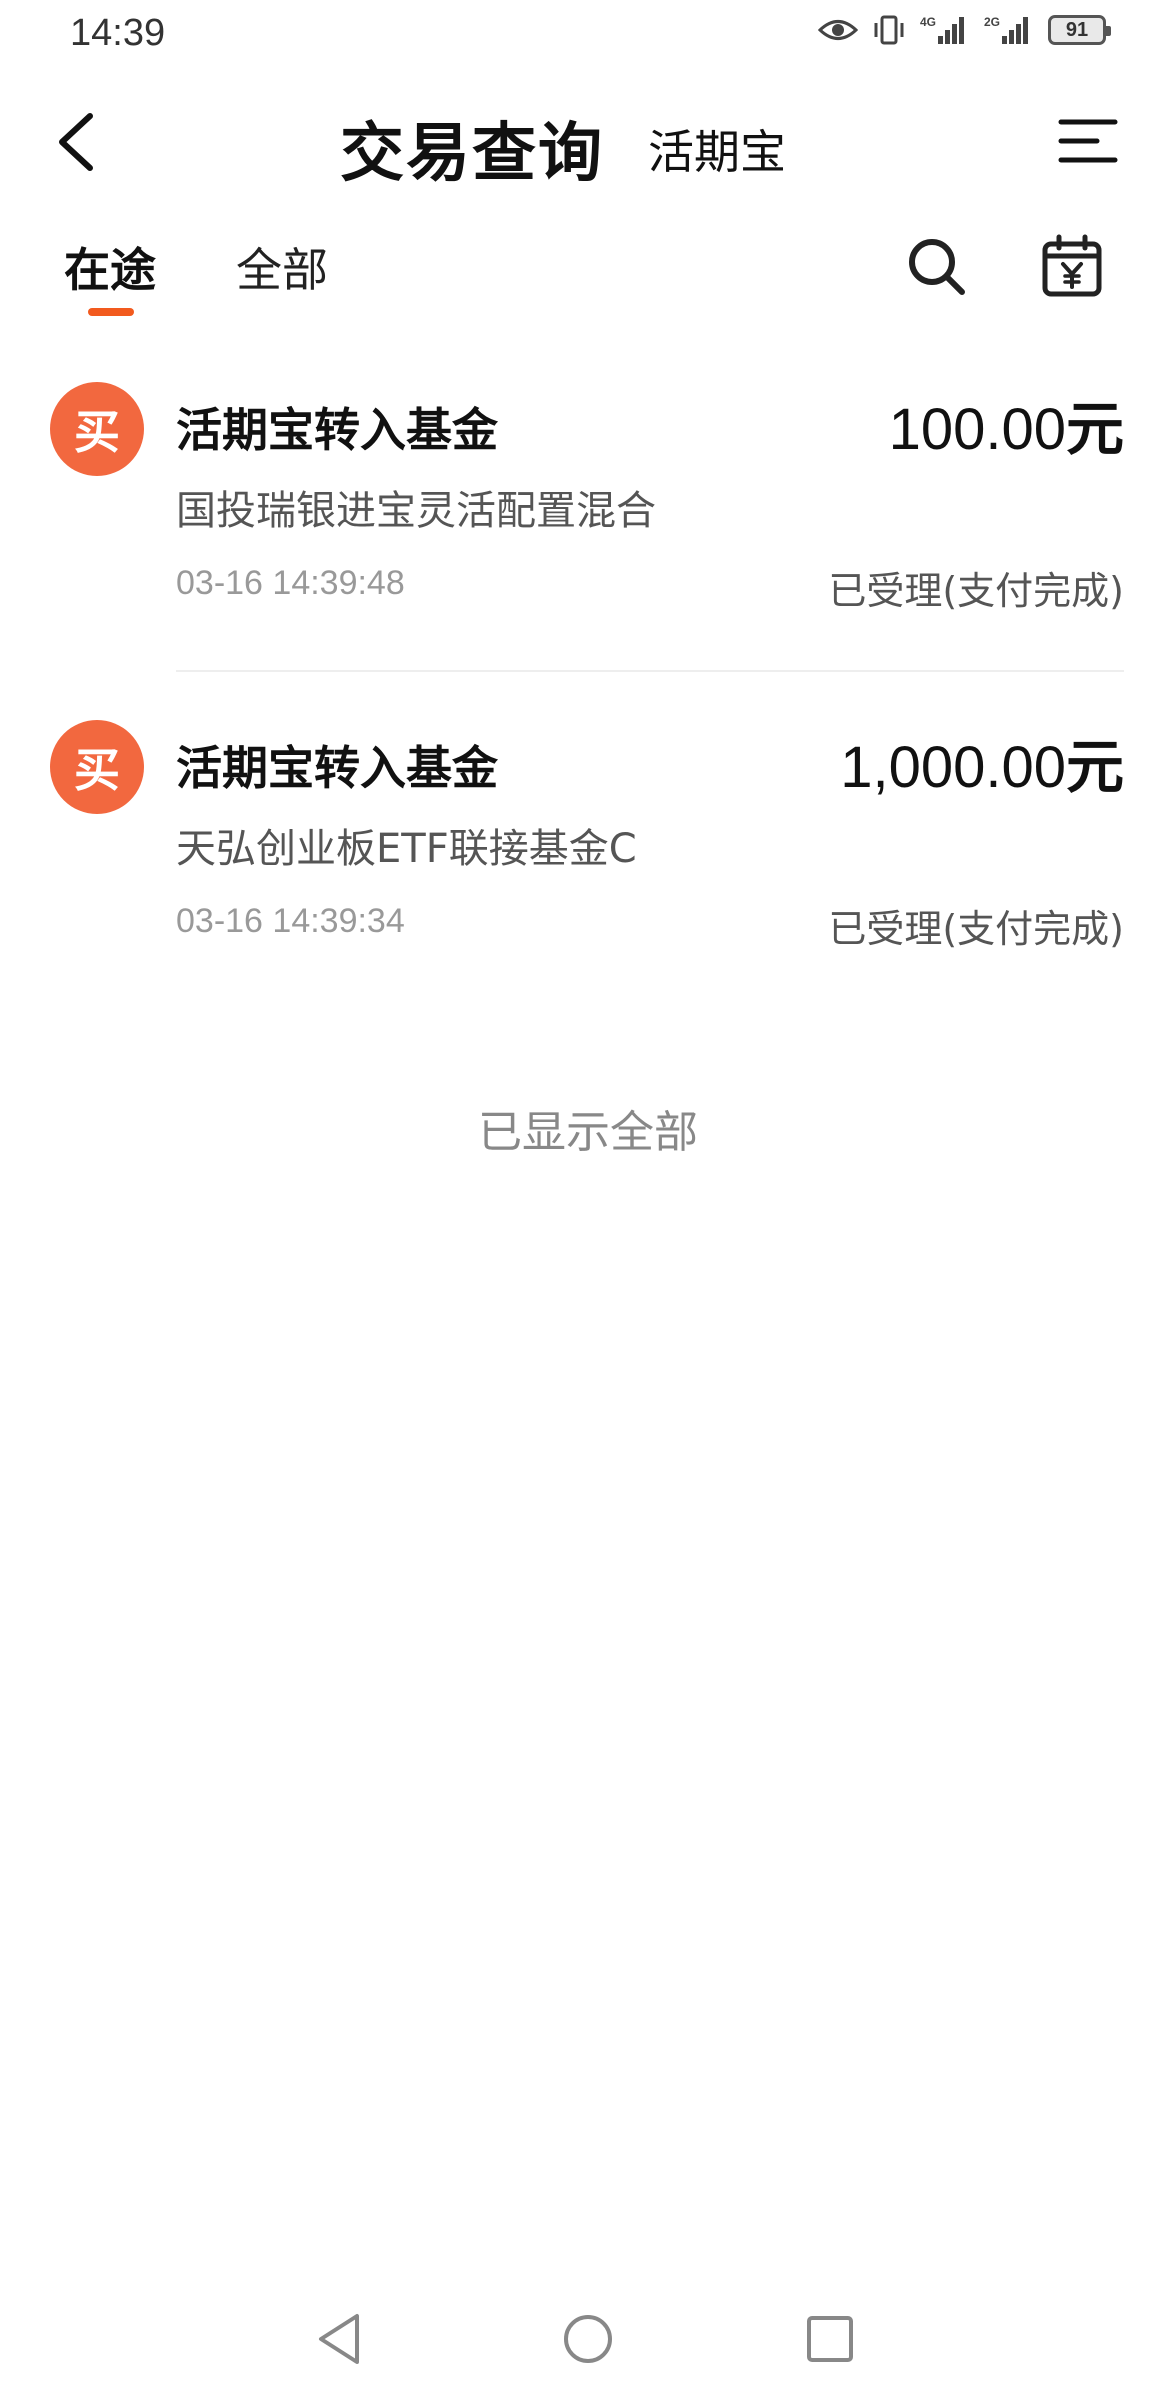  What do you see at coordinates (992, 22) in the screenshot?
I see `svg-text: 2G` at bounding box center [992, 22].